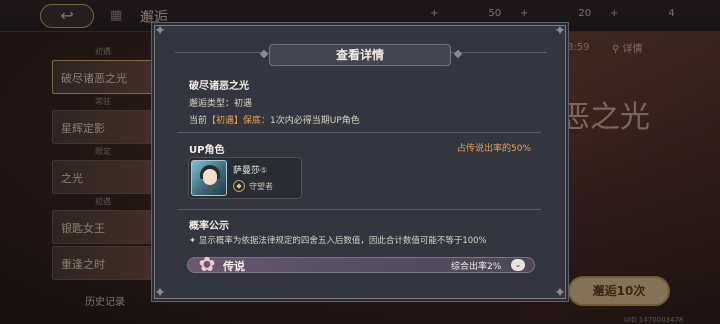 This screenshot has height=324, width=720. I want to click on guarantee-row: 当前【初遇】保底：1次内必得当期UP角色, so click(274, 119).